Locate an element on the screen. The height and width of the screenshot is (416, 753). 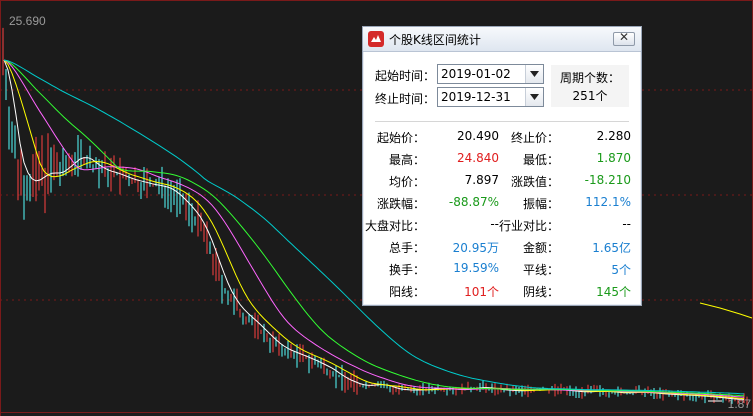
turnover-value: 19.59% is located at coordinates (476, 268).